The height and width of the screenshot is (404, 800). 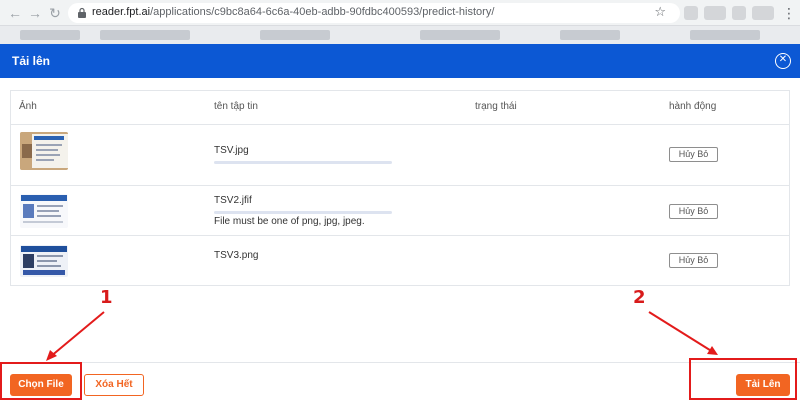 What do you see at coordinates (114, 385) in the screenshot?
I see `clear-all-button: Xóa Hết` at bounding box center [114, 385].